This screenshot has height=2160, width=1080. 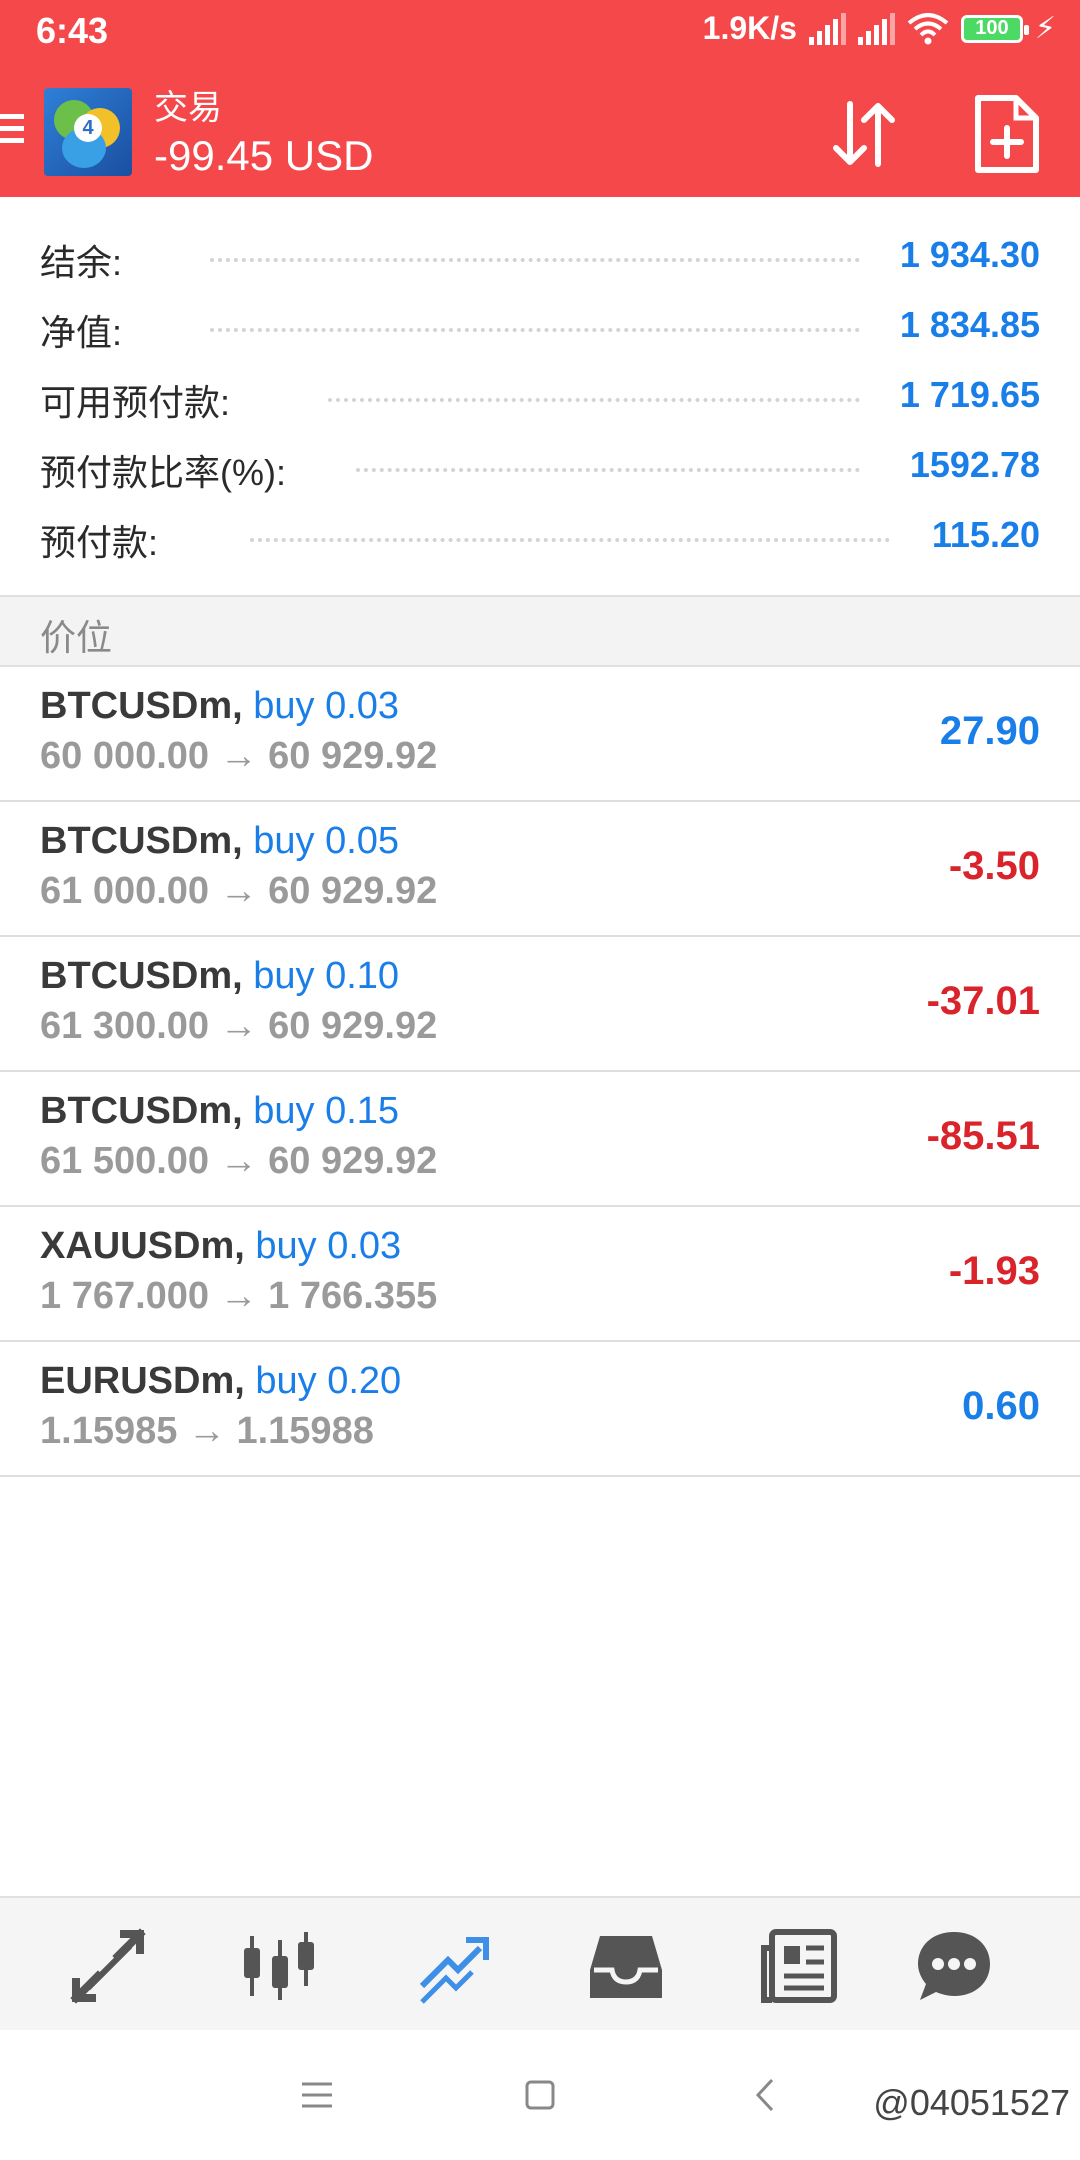 I want to click on position-header: BTCUSDm, buy 0.10, so click(x=219, y=976).